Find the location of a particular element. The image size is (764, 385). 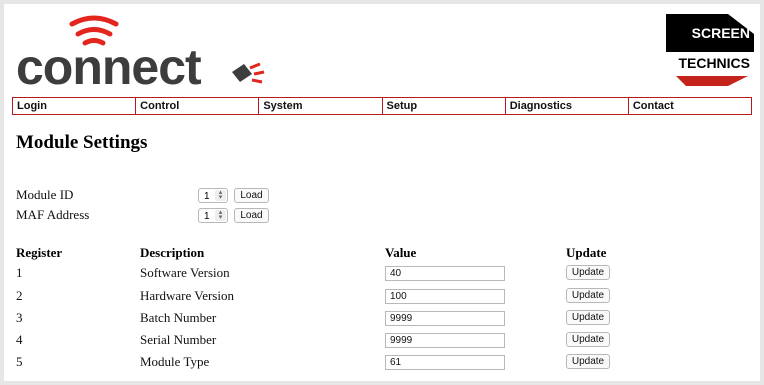

module-id-stepper: 1 ▴ ▾ is located at coordinates (213, 195).